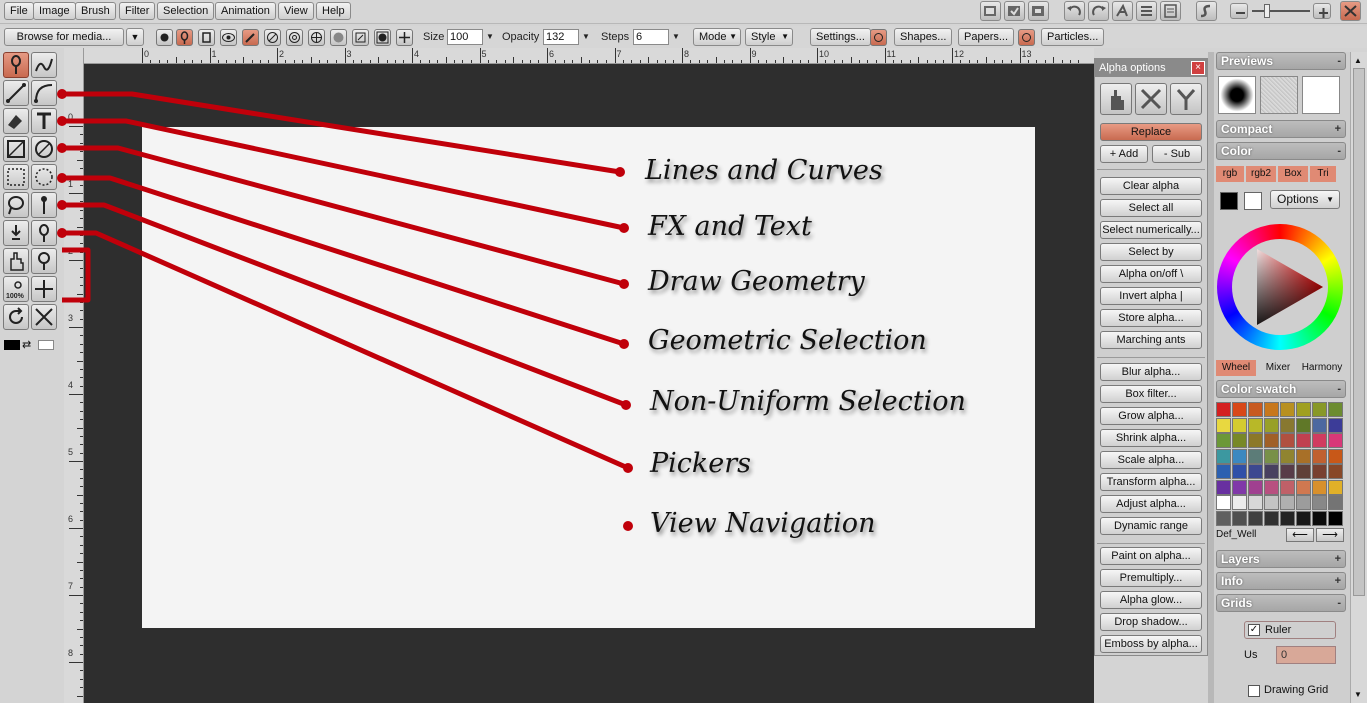  What do you see at coordinates (1146, 11) in the screenshot?
I see `settings-sliders-icon` at bounding box center [1146, 11].